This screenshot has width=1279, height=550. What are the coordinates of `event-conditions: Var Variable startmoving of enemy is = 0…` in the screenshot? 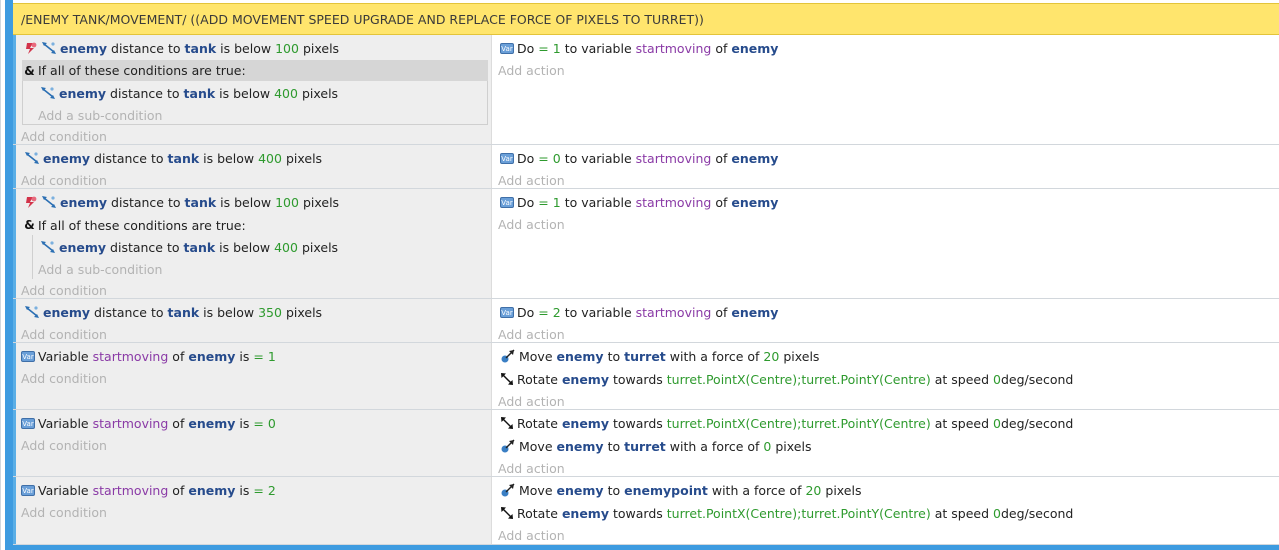 It's located at (252, 443).